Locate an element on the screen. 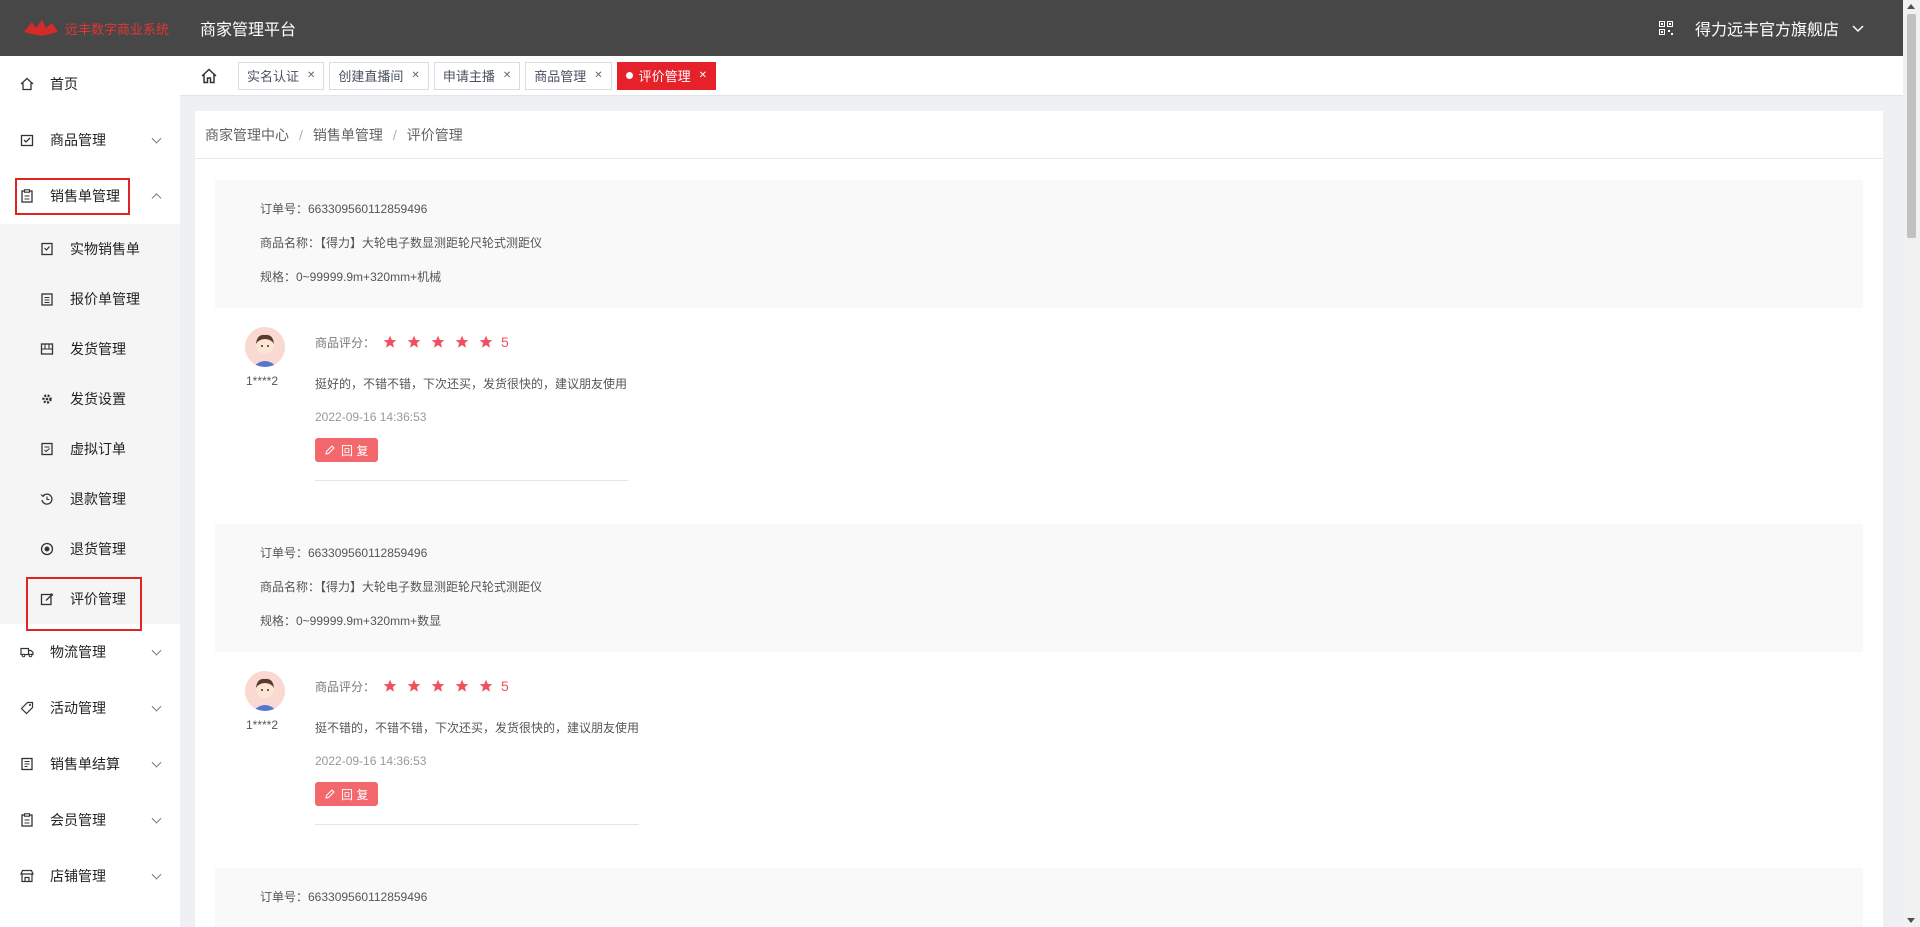  truck-icon is located at coordinates (27, 652).